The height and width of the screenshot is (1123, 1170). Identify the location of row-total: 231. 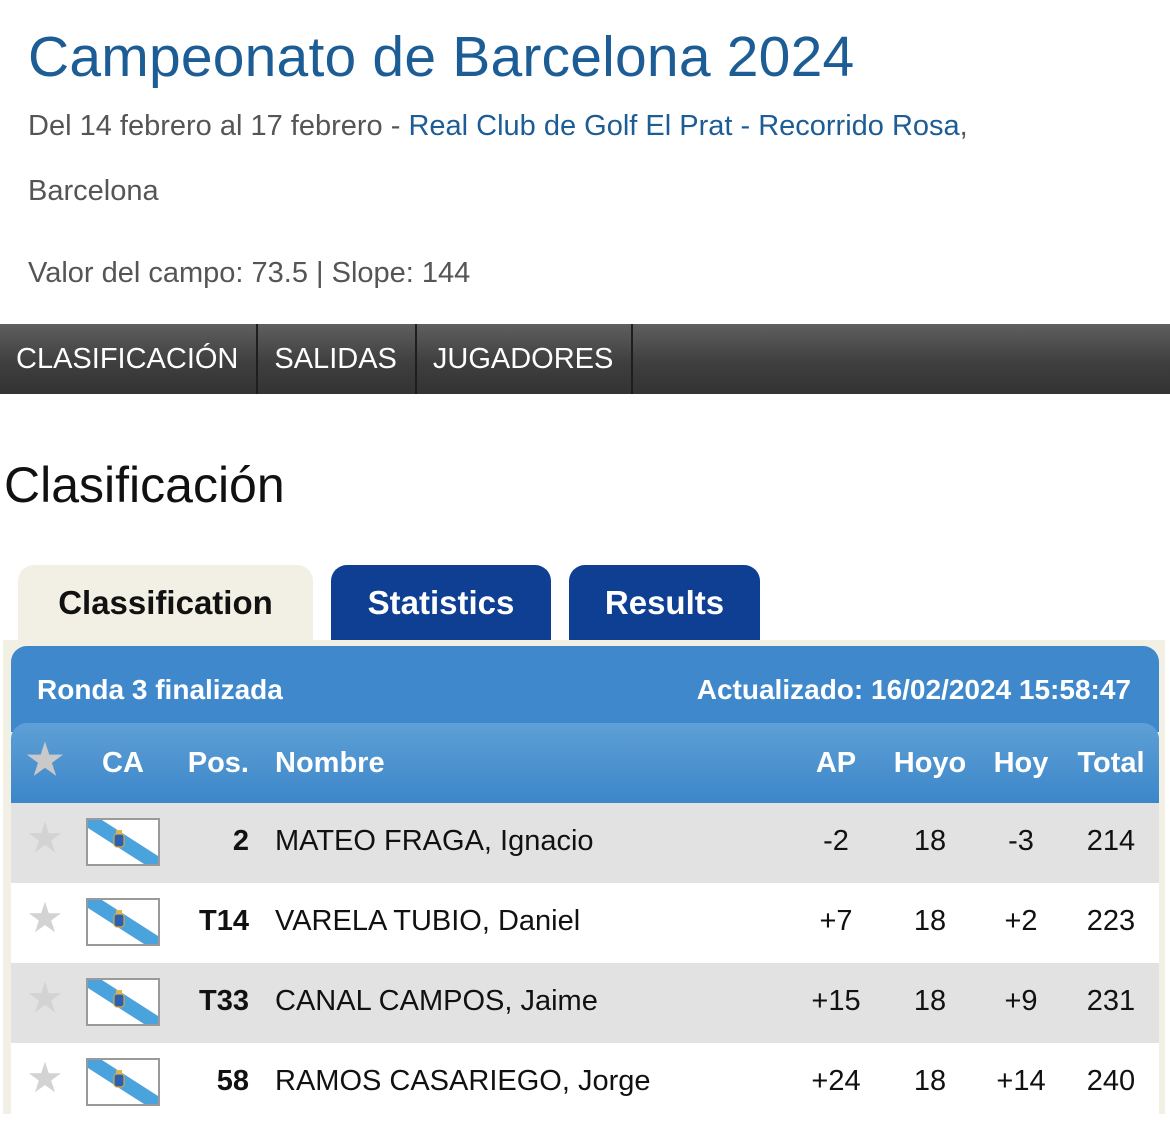
(1111, 1001).